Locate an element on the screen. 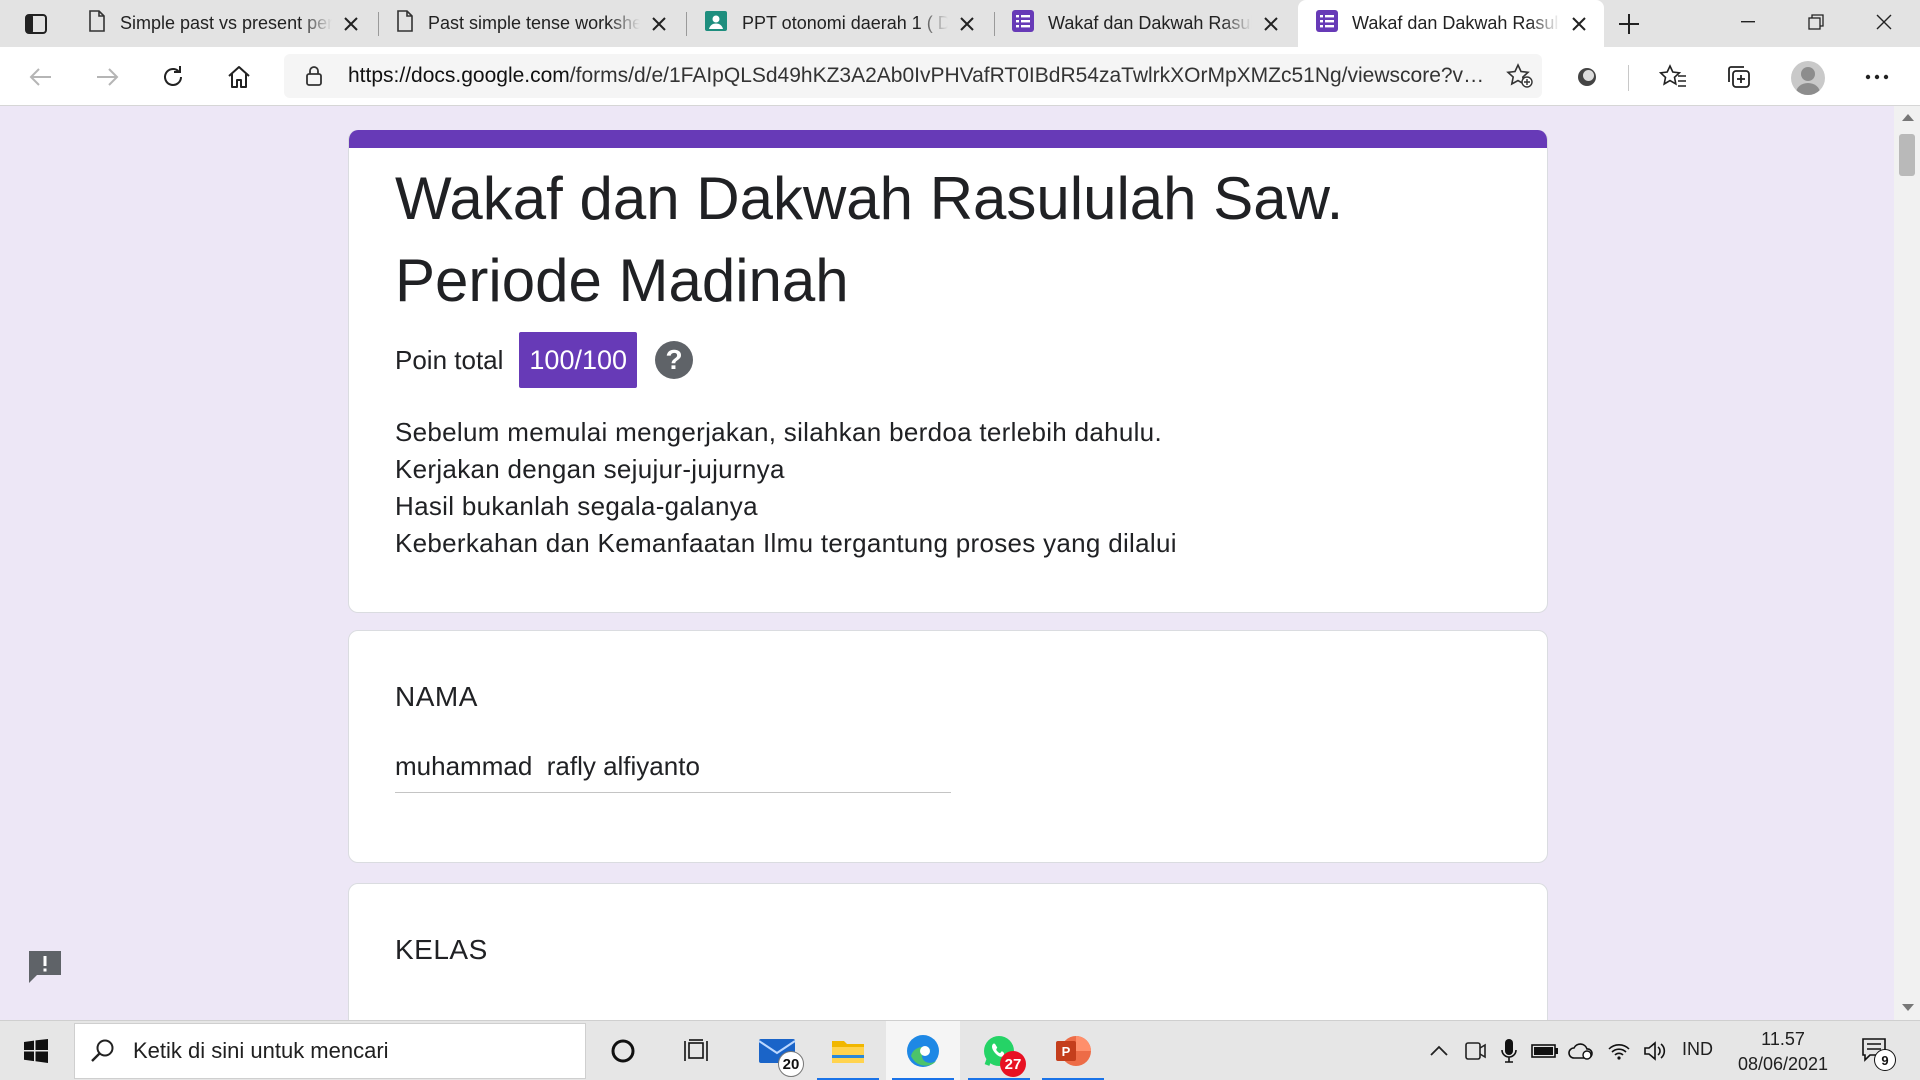  system-clock: 11.57 08/06/2021 is located at coordinates (1783, 1052).